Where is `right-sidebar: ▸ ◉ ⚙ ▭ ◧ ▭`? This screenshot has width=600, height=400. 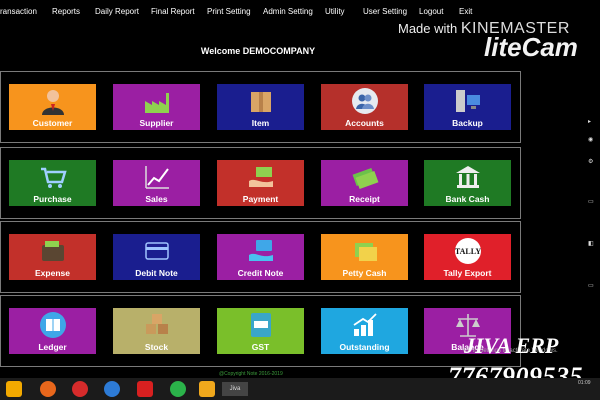 right-sidebar: ▸ ◉ ⚙ ▭ ◧ ▭ is located at coordinates (594, 200).